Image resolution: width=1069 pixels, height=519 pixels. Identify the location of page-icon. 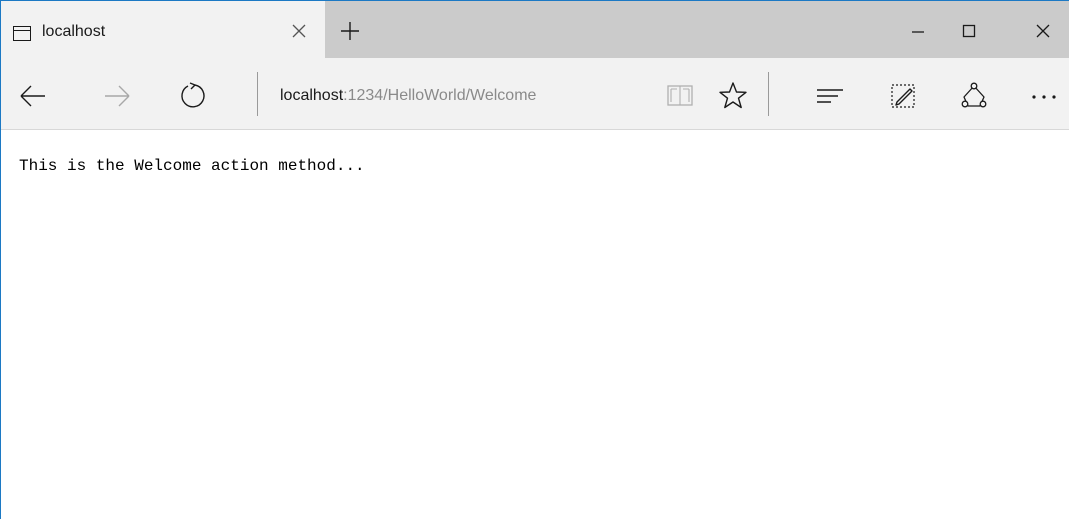
(22, 33).